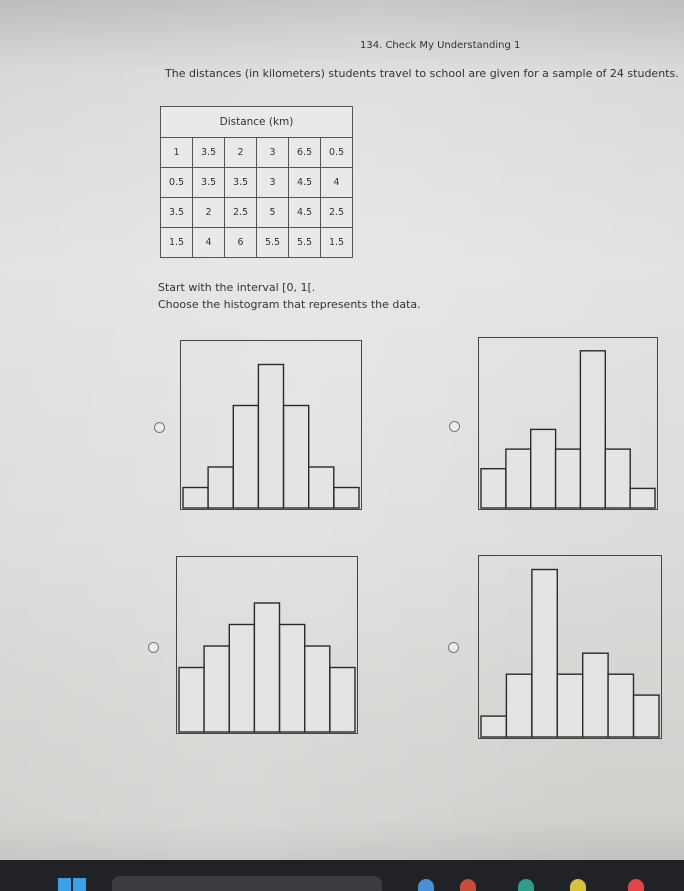 The image size is (684, 891). I want to click on option-a-histogram, so click(271, 425).